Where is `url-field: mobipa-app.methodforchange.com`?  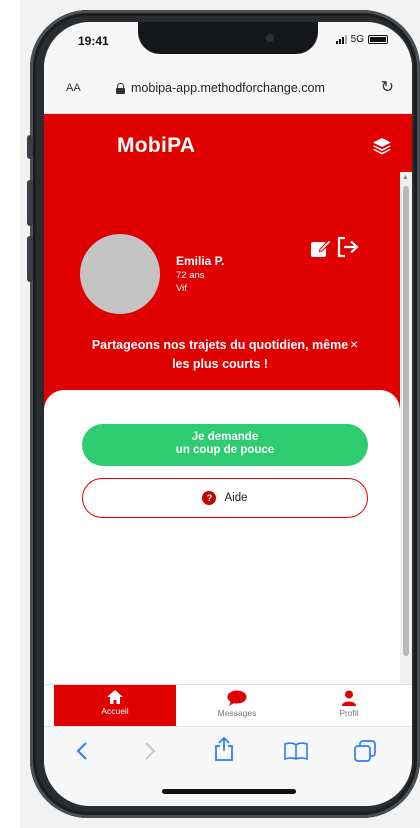
url-field: mobipa-app.methodforchange.com is located at coordinates (220, 88).